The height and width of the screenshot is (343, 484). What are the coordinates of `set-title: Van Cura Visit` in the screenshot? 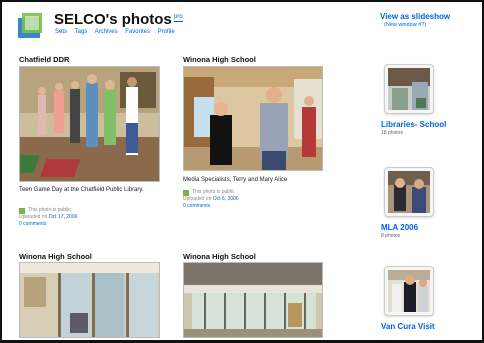 It's located at (411, 326).